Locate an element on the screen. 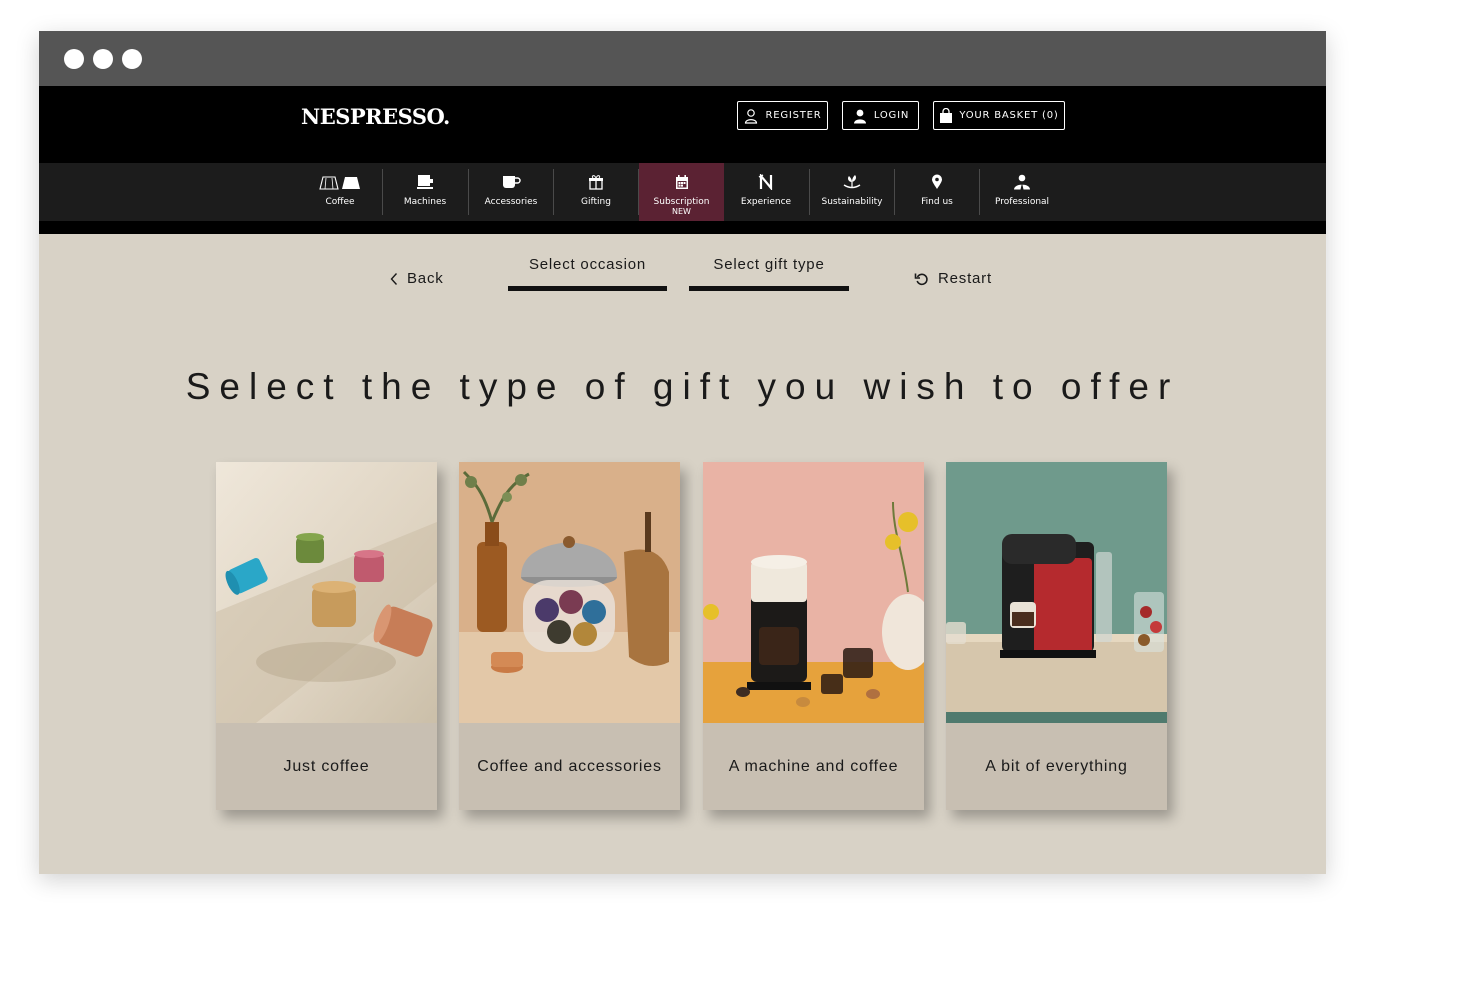 The height and width of the screenshot is (985, 1460). nav-item-coffee: Coffee is located at coordinates (340, 192).